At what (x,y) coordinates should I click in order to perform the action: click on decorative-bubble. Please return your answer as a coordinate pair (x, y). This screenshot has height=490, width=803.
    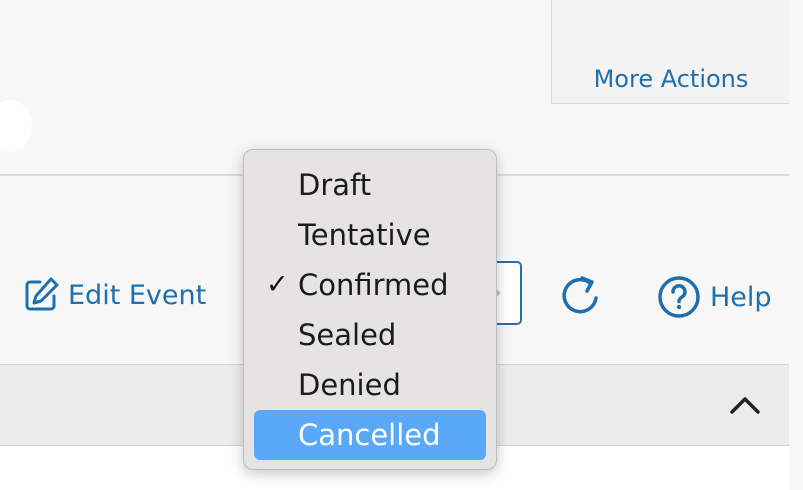
    Looking at the image, I should click on (16, 126).